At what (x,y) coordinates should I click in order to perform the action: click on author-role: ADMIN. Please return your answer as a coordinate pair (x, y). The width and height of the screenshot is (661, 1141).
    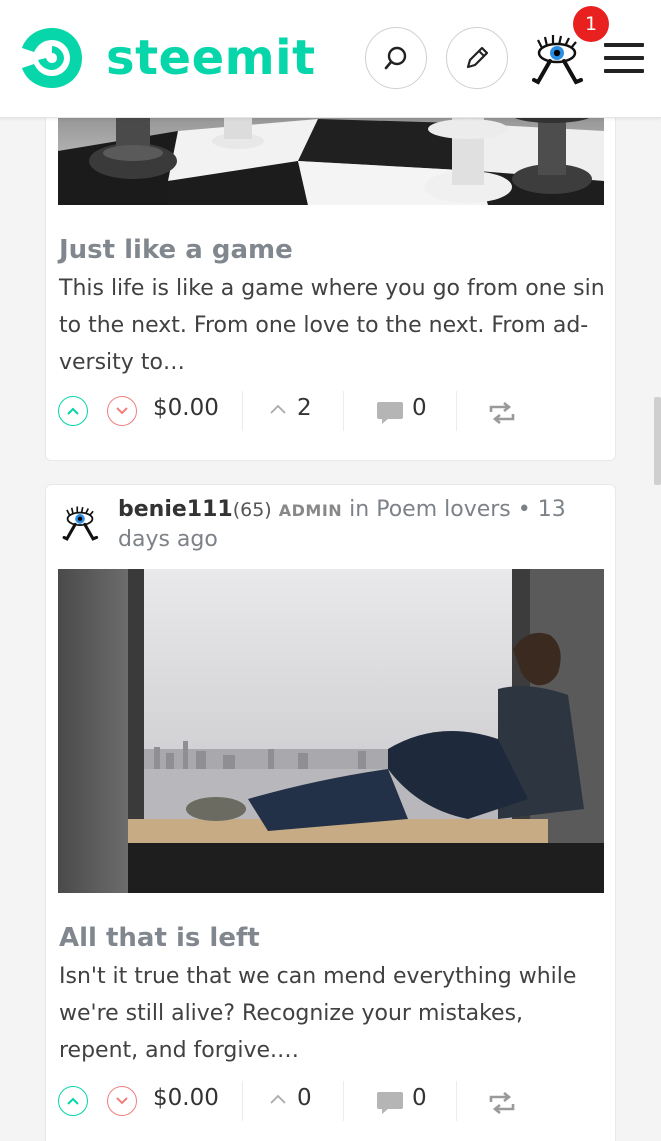
    Looking at the image, I should click on (310, 510).